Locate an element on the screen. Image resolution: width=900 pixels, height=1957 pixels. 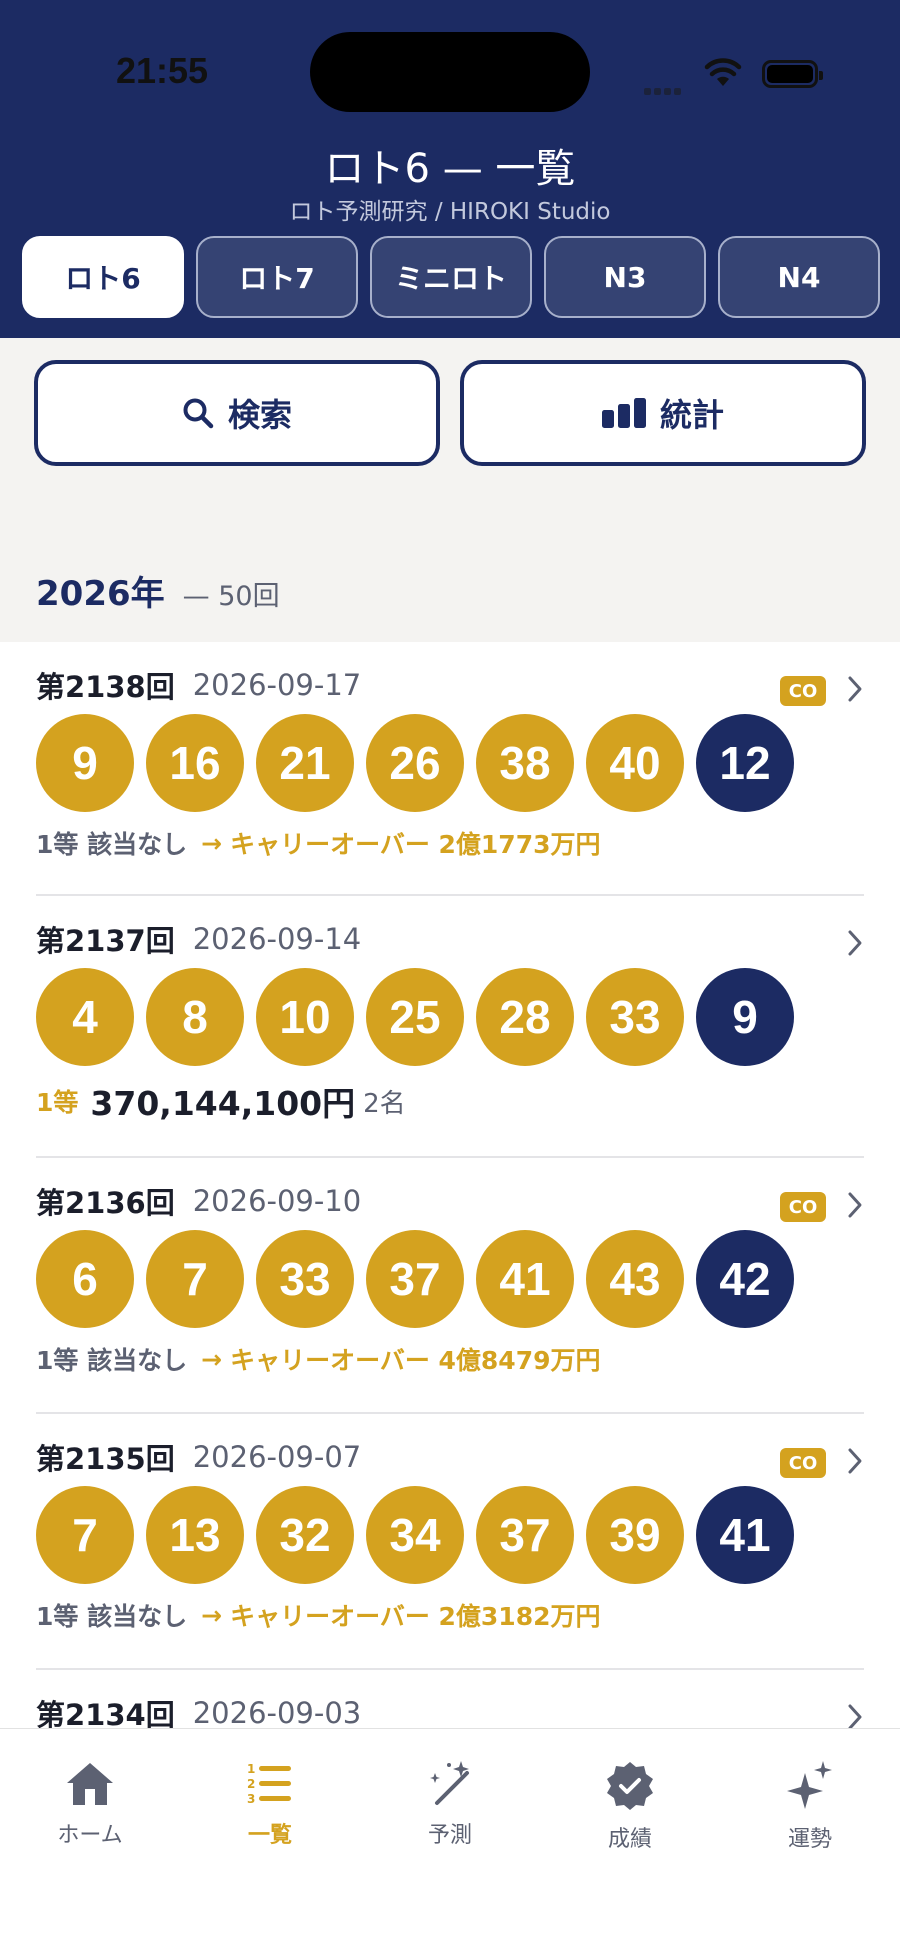
main-number-ball: 21 is located at coordinates (305, 763).